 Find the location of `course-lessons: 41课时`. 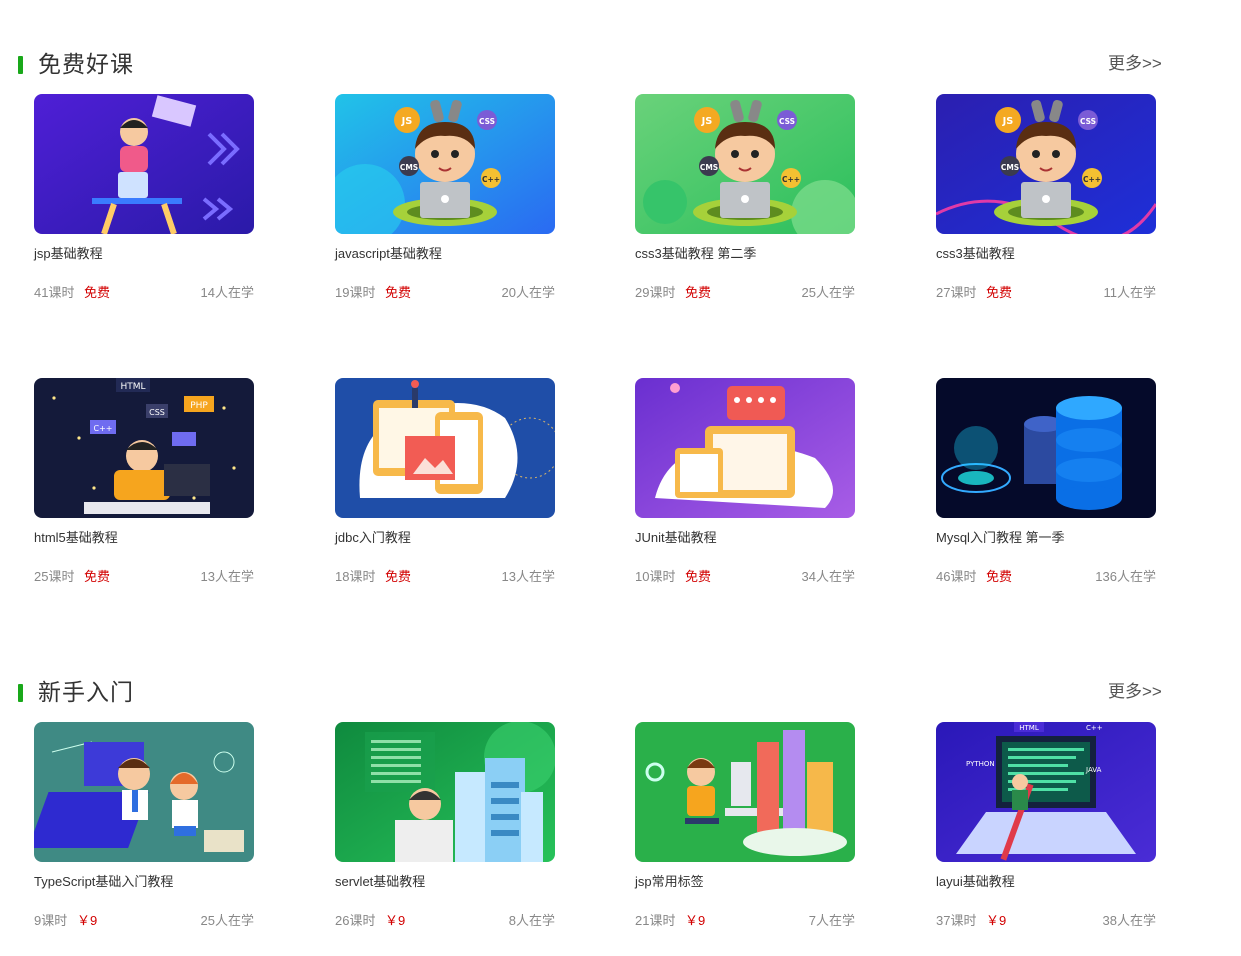

course-lessons: 41课时 is located at coordinates (54, 292).